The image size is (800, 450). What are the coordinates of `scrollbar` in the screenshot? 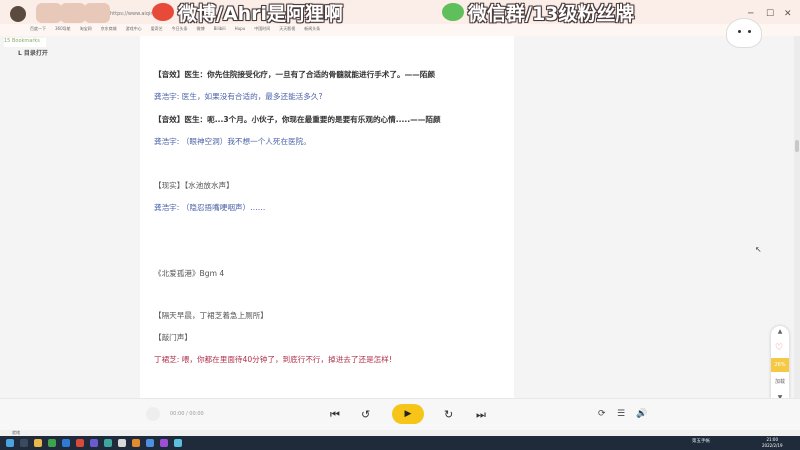 It's located at (797, 217).